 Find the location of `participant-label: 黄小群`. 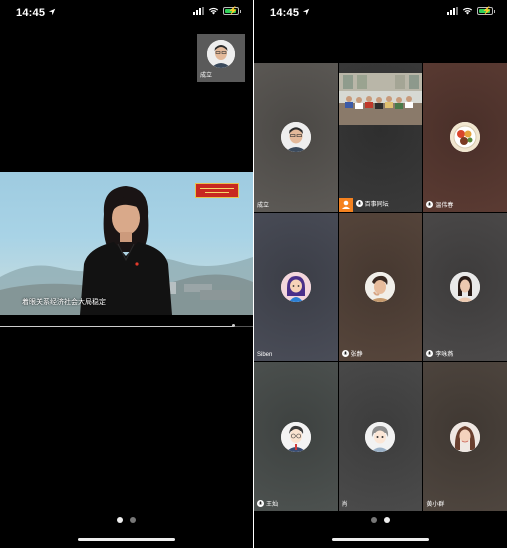

participant-label: 黄小群 is located at coordinates (435, 503).